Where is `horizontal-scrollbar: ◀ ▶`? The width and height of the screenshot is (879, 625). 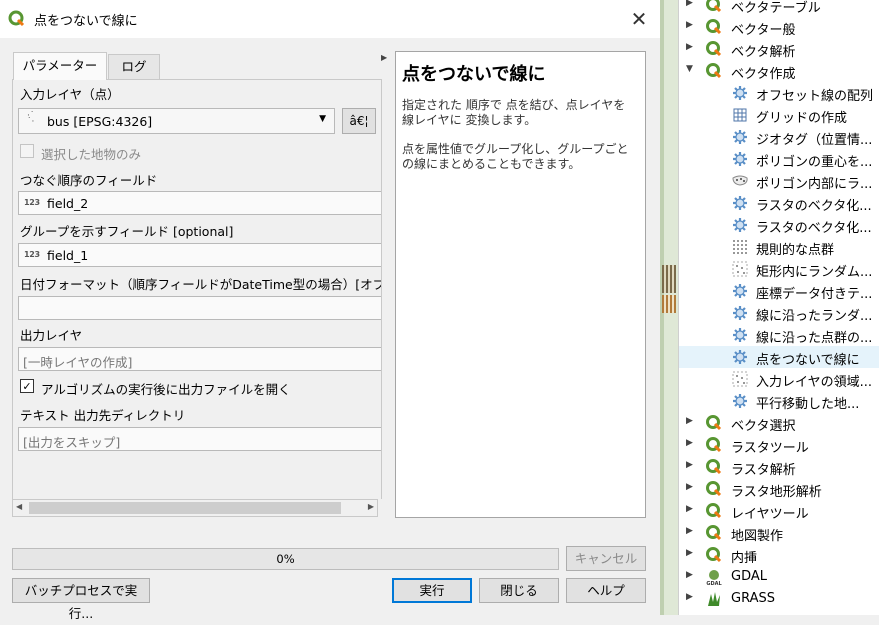
horizontal-scrollbar: ◀ ▶ is located at coordinates (195, 508).